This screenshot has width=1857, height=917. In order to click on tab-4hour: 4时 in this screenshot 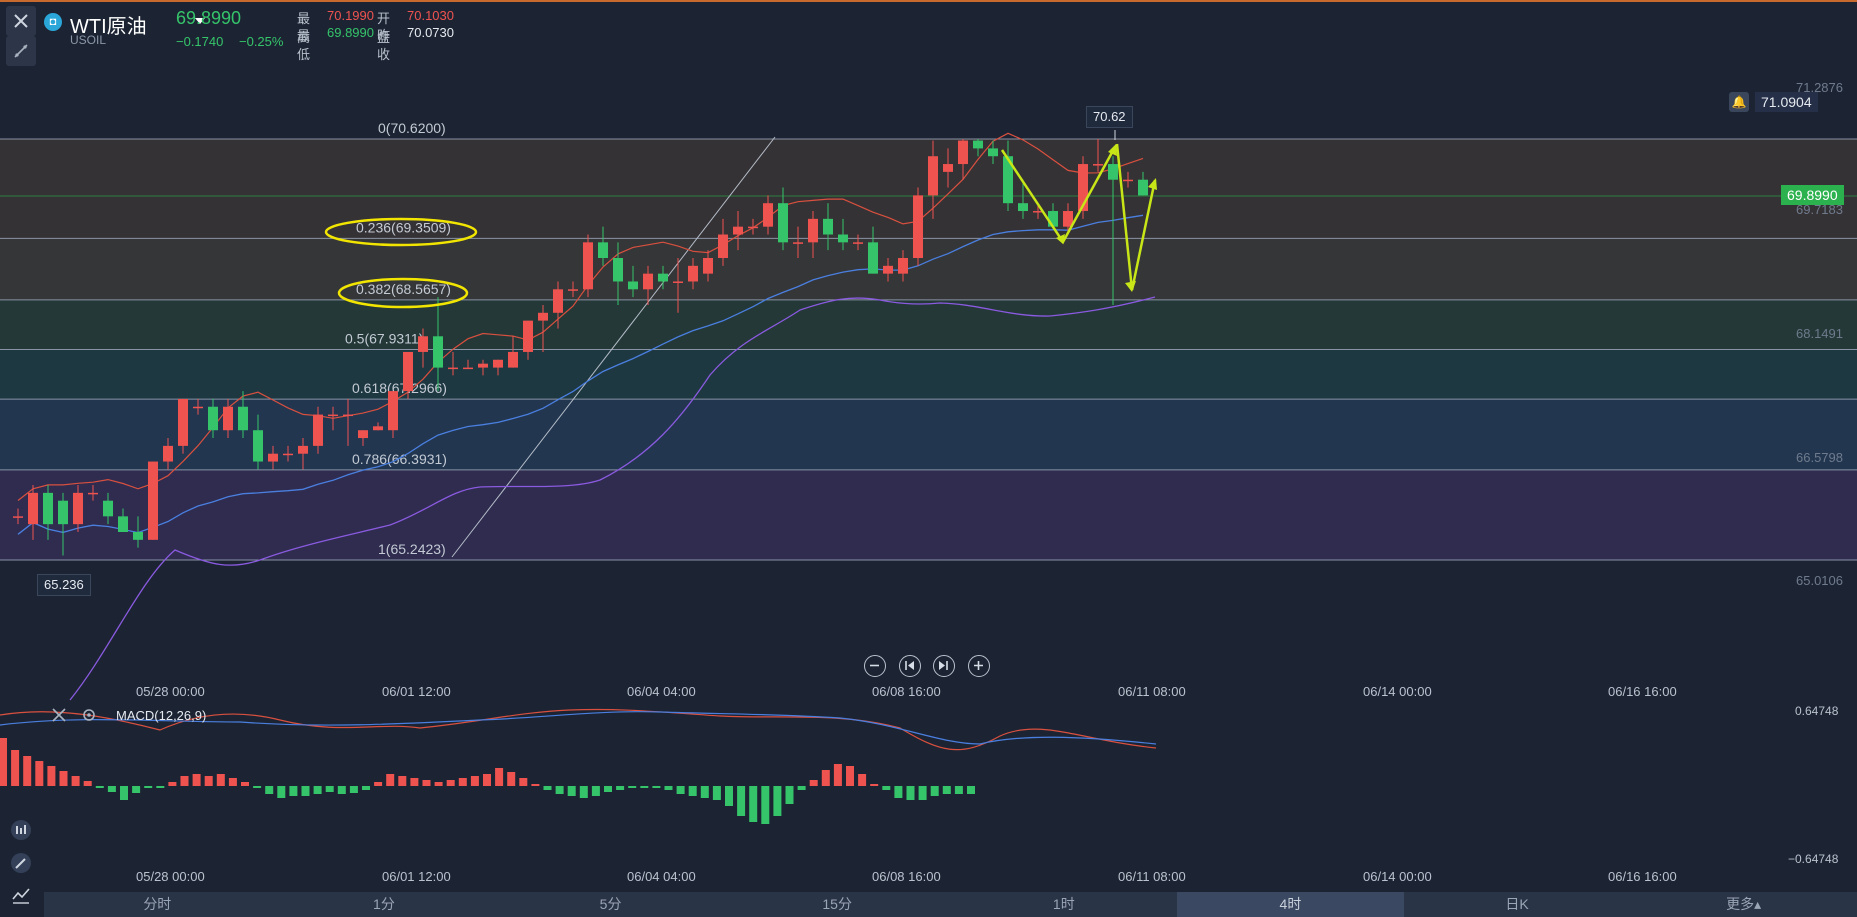, I will do `click(1290, 904)`.